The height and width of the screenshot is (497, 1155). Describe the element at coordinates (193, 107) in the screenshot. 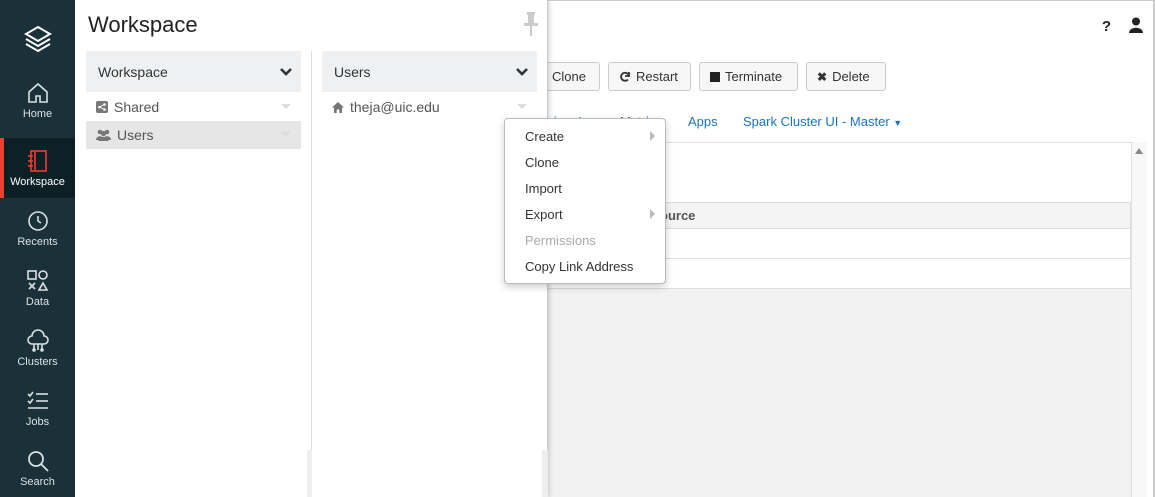

I see `tree-item-shared: Shared` at that location.